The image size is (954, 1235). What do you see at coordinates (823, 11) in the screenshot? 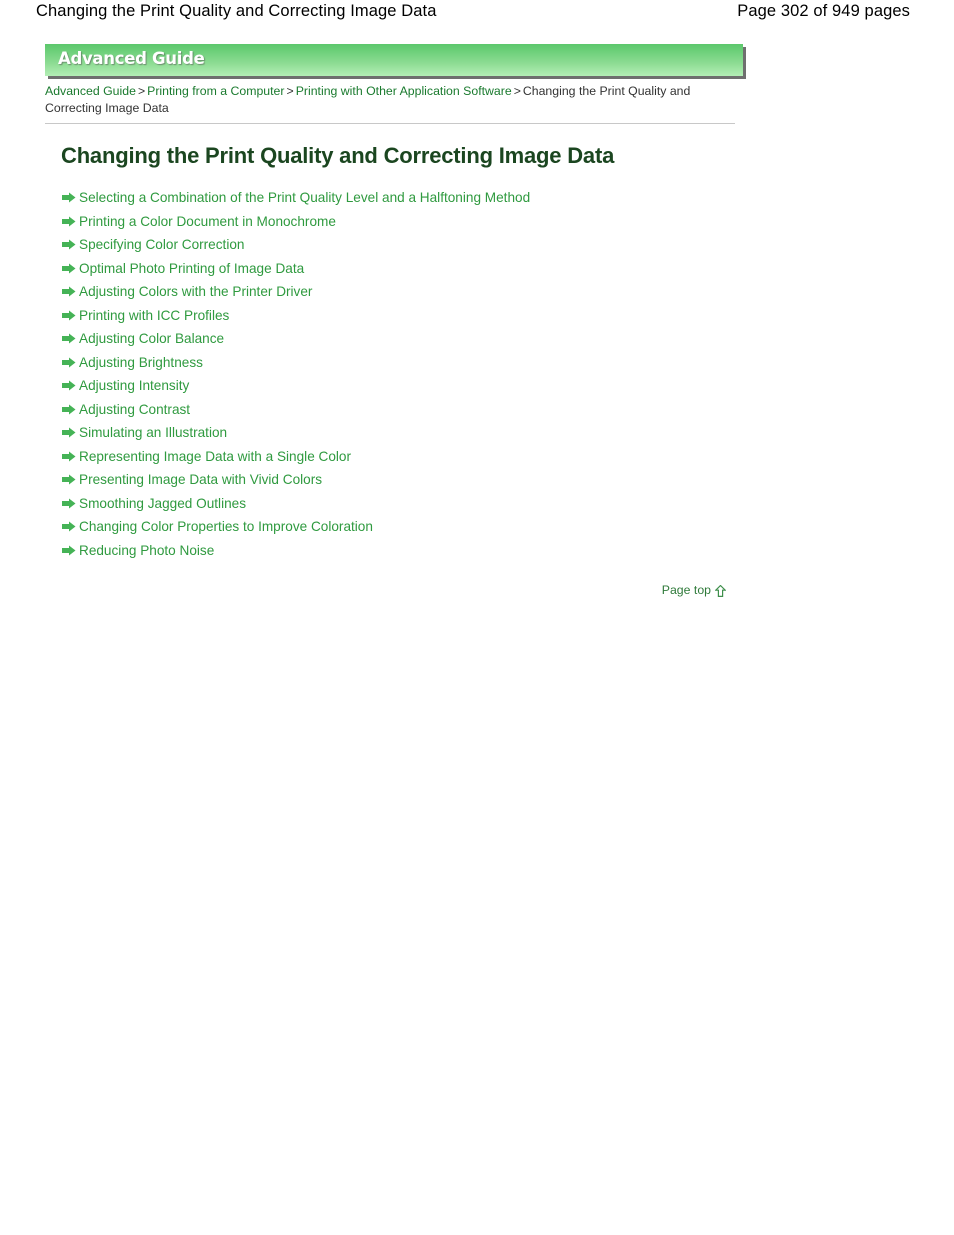
I see `document-header-page-number: Page 302 of 949 pages` at bounding box center [823, 11].